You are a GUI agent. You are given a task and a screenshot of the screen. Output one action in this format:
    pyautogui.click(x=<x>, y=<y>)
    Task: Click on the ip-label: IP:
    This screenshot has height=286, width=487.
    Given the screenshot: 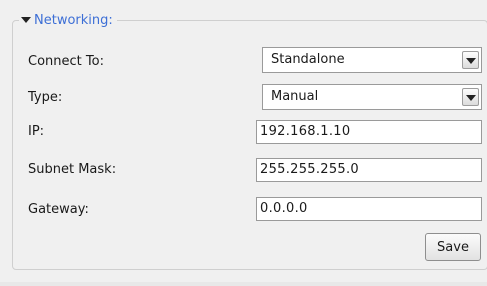 What is the action you would take?
    pyautogui.click(x=36, y=131)
    